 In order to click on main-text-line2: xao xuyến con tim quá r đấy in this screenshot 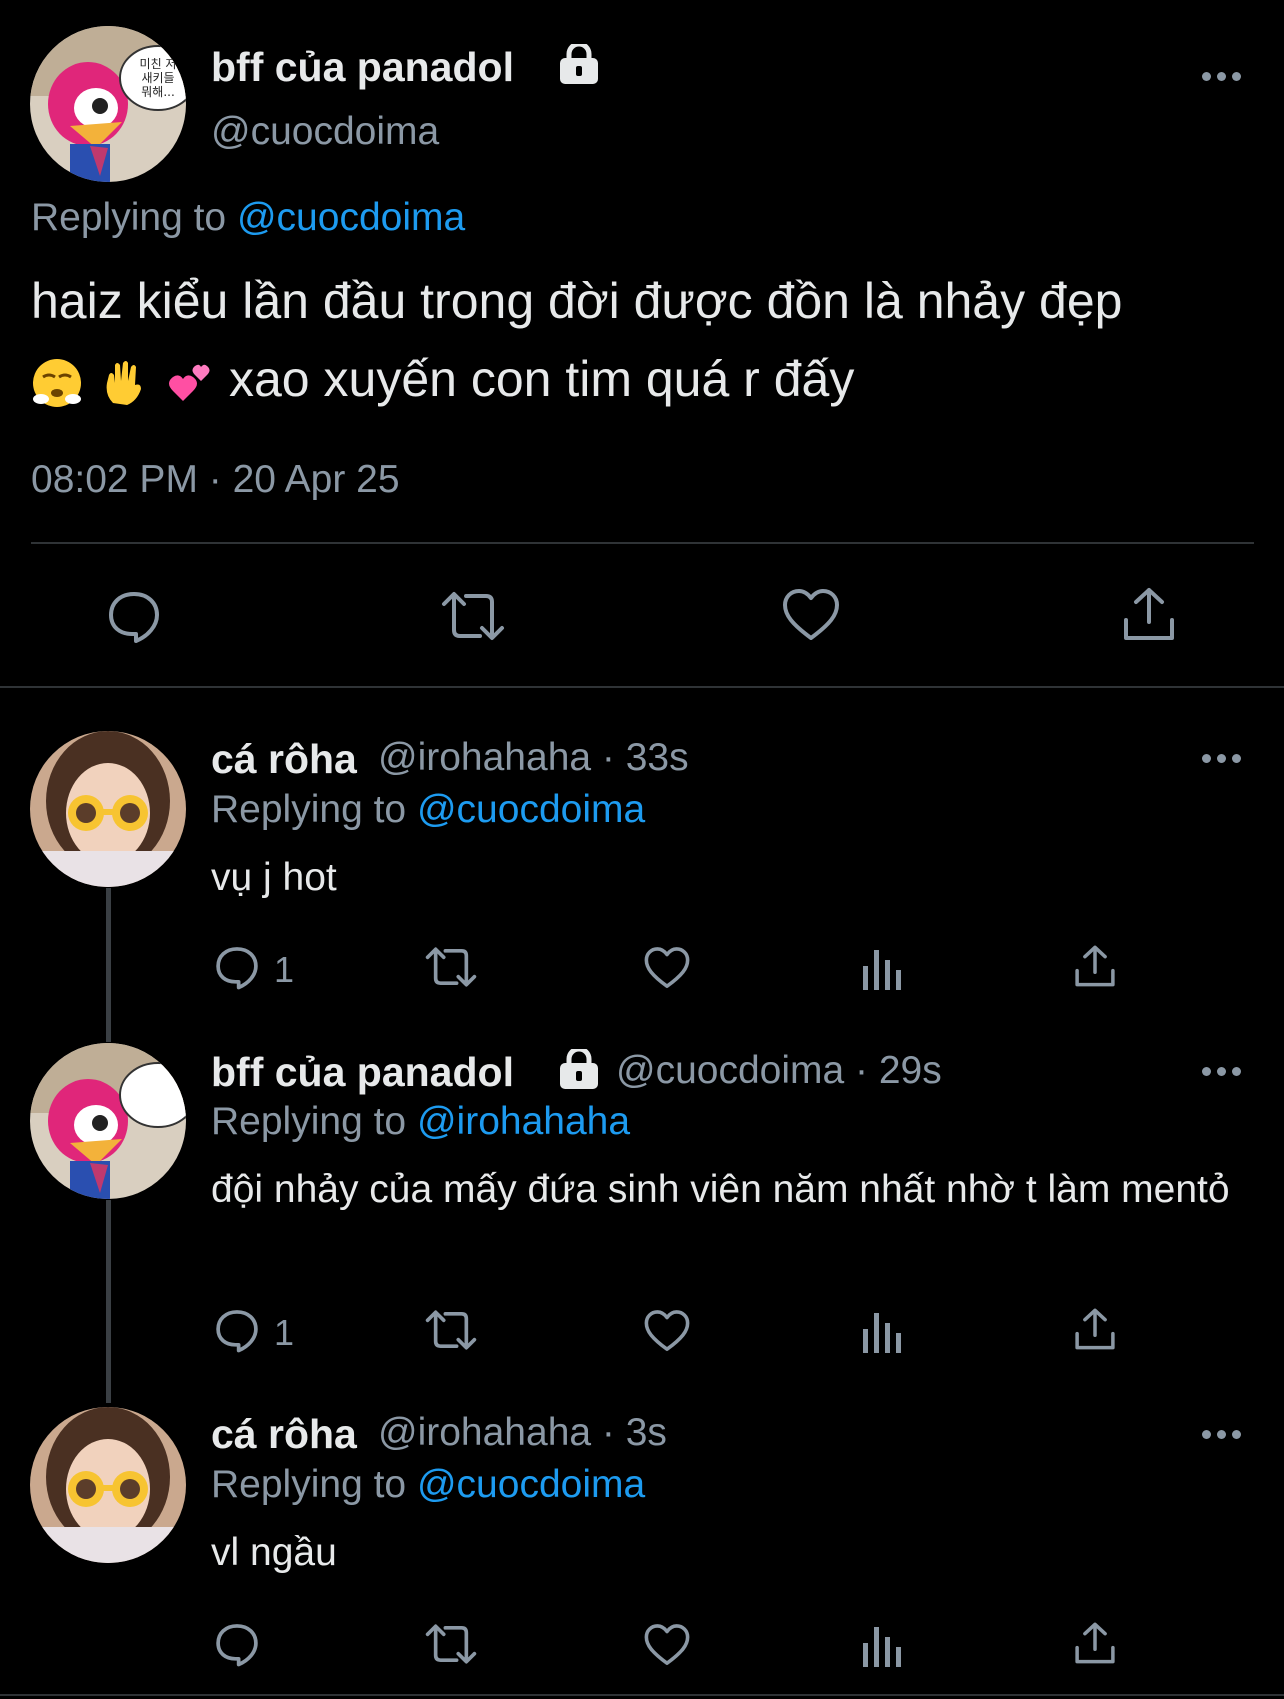, I will do `click(651, 379)`.